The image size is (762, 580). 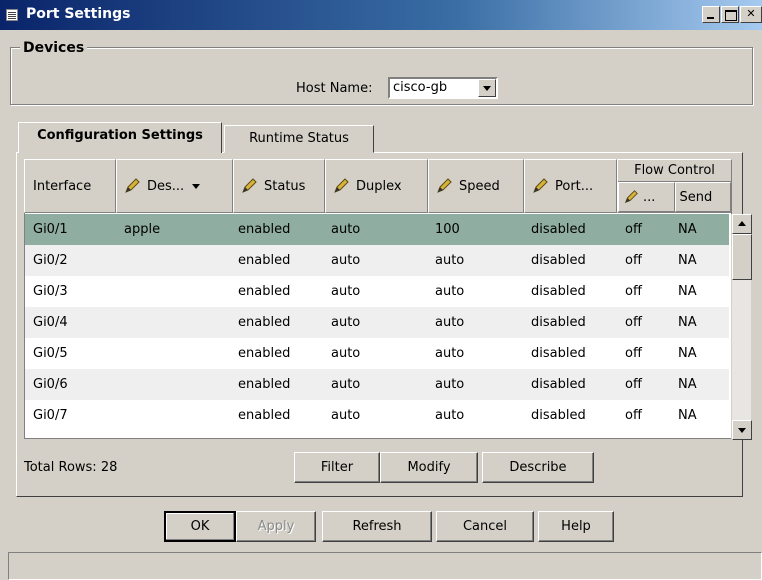 I want to click on table-cell: 100, so click(x=447, y=229).